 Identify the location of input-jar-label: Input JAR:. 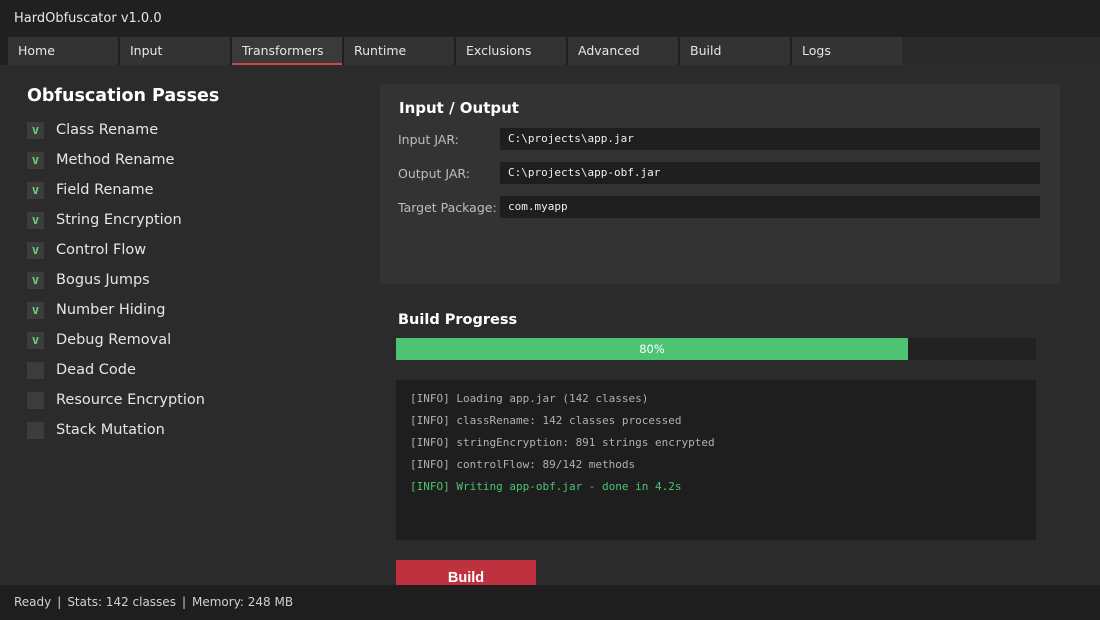
(428, 139).